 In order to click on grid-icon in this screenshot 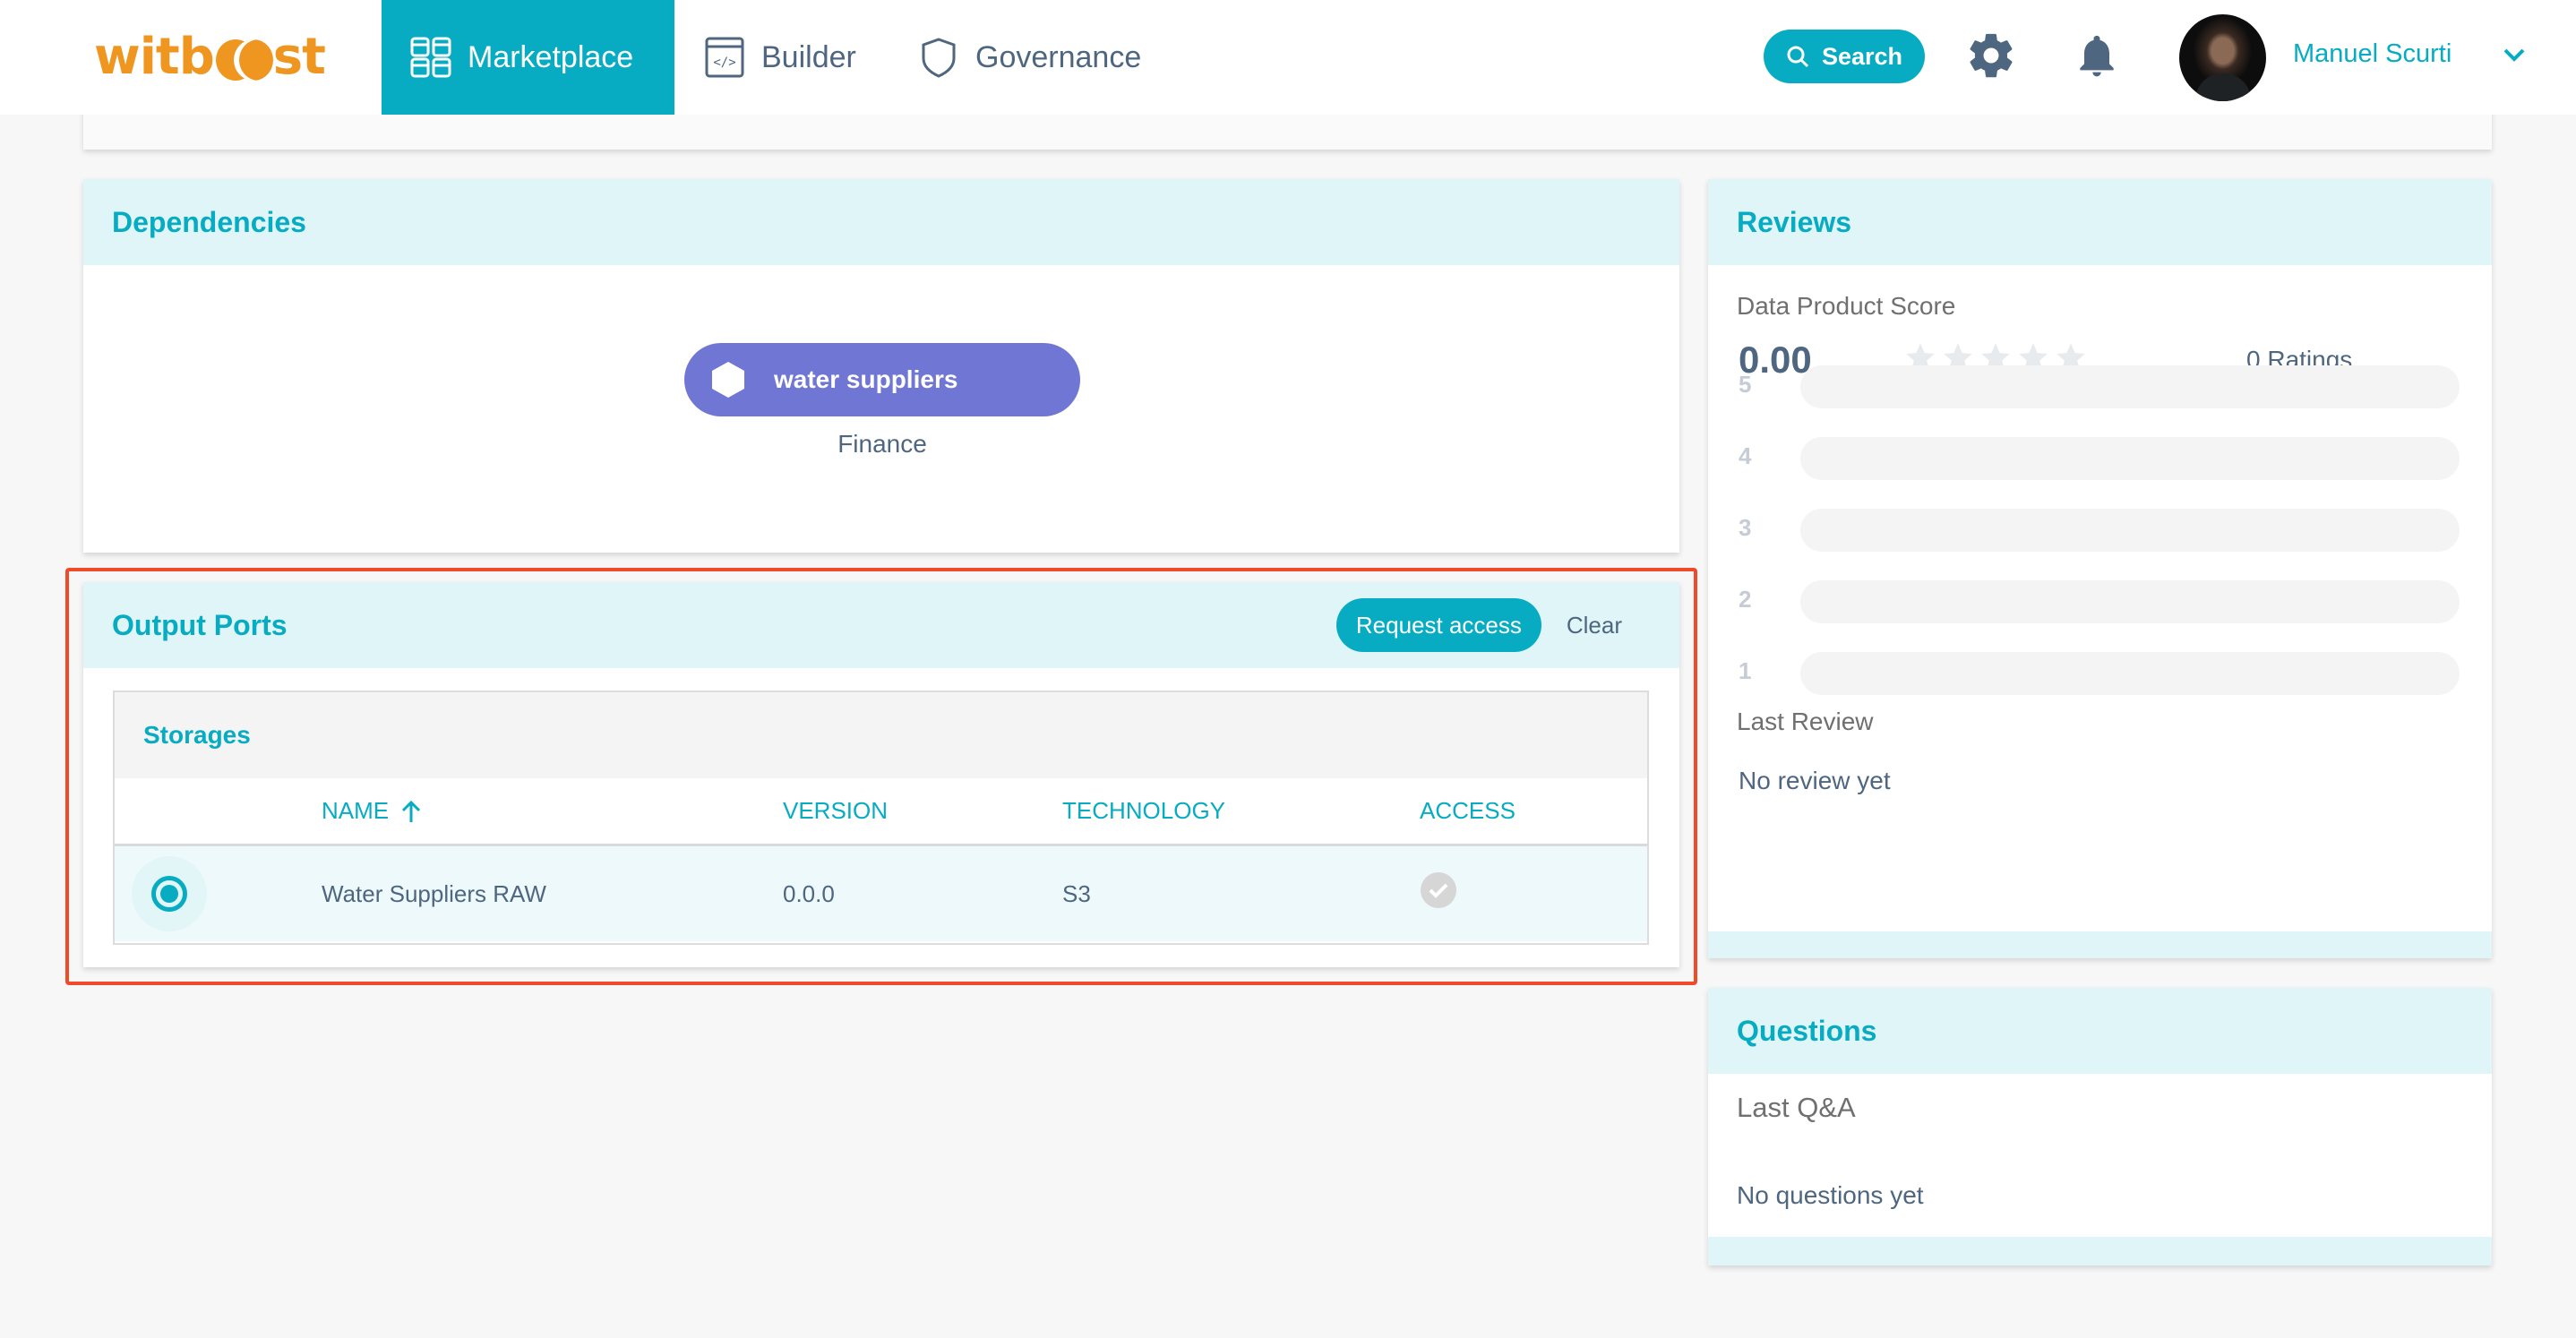, I will do `click(430, 57)`.